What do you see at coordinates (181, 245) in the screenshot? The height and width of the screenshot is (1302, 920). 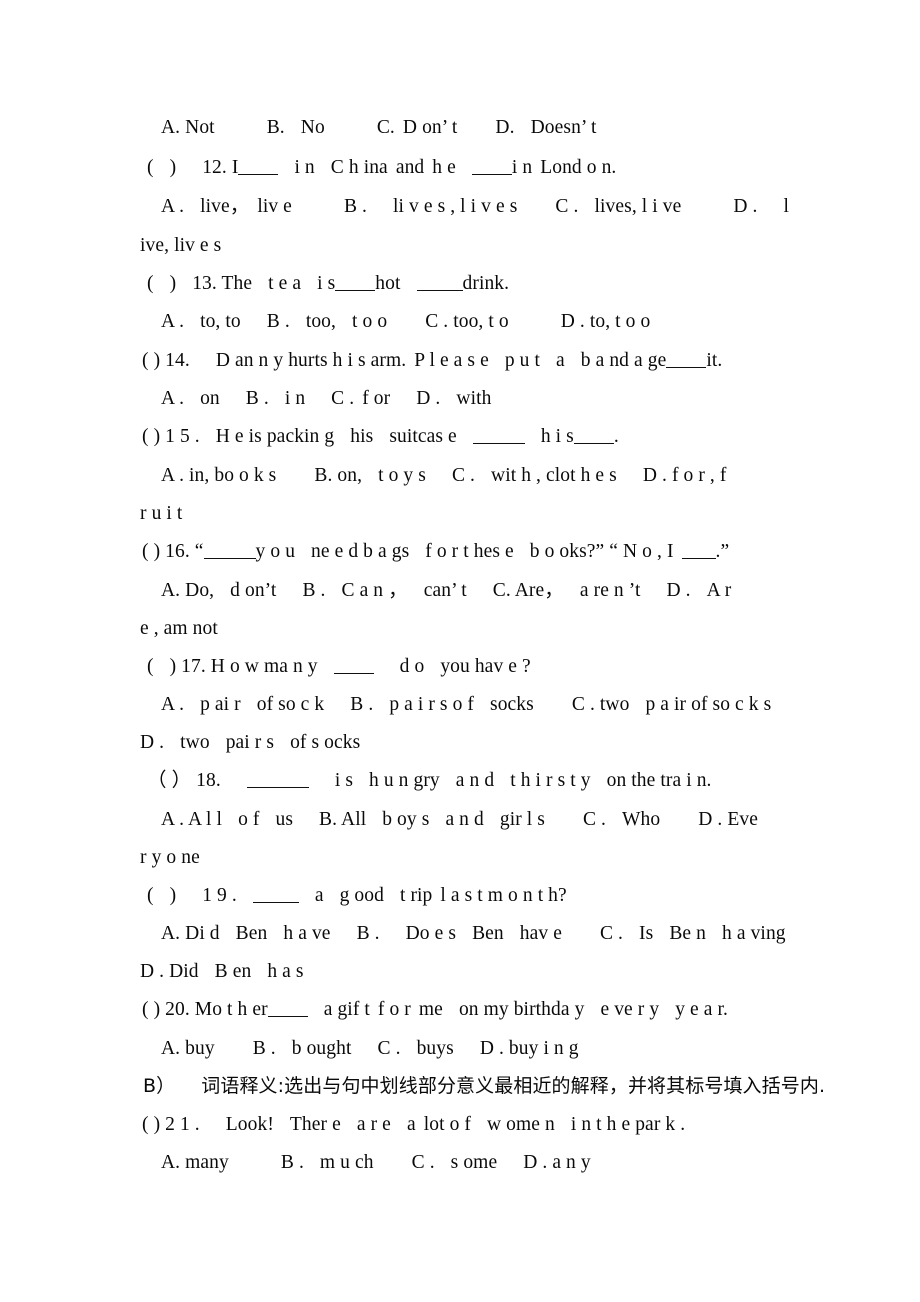 I see `text-run: ive, liv e s` at bounding box center [181, 245].